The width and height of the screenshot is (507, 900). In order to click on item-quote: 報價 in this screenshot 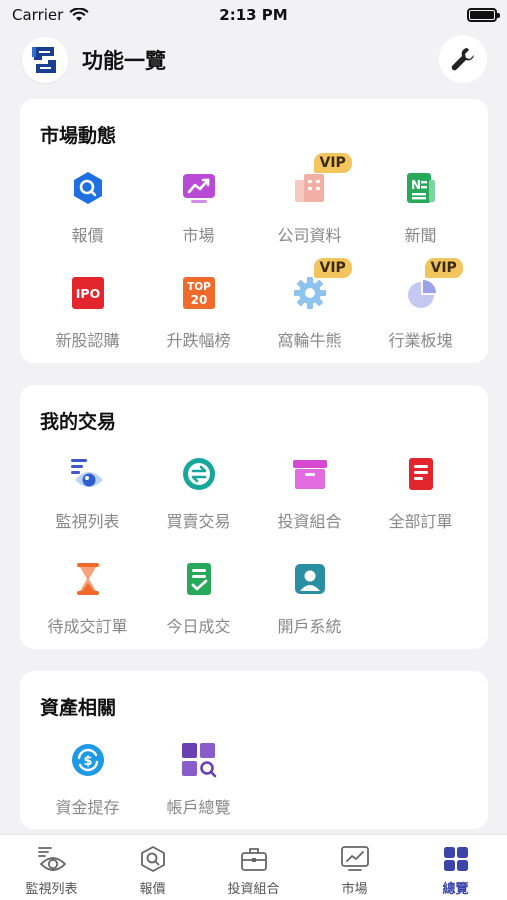, I will do `click(87, 216)`.